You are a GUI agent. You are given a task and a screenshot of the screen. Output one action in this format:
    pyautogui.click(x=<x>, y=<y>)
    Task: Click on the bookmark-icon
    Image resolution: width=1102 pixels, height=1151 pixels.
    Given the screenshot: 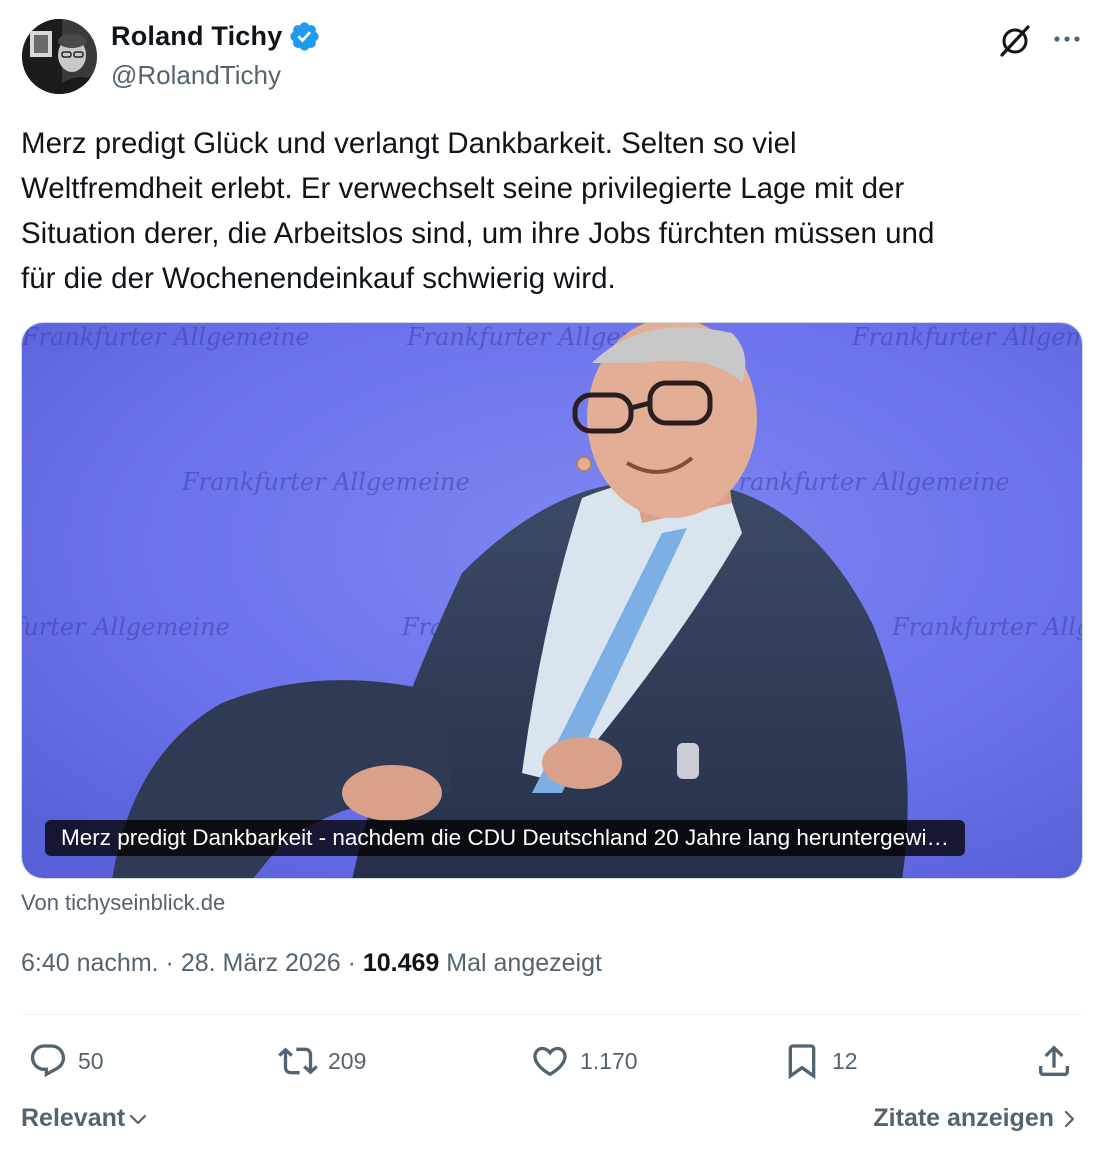 What is the action you would take?
    pyautogui.click(x=802, y=1062)
    